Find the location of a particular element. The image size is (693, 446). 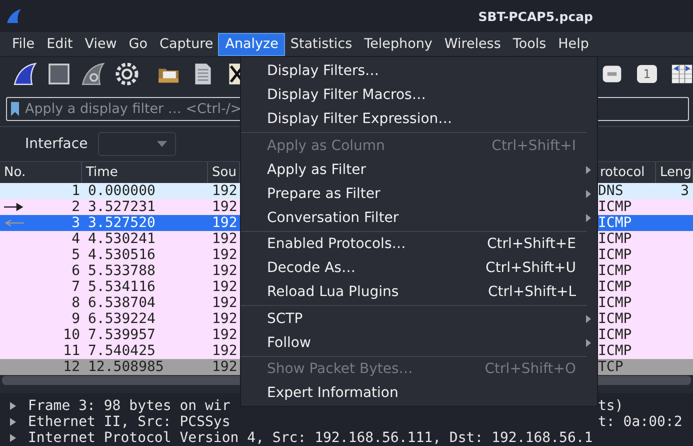

table-cell: 12.508985 is located at coordinates (126, 367).